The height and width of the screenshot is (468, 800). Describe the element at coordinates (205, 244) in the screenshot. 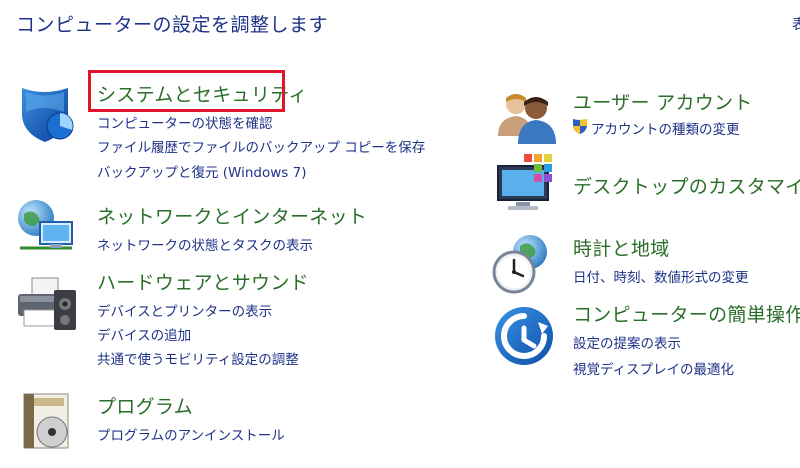

I see `link-network-status: ネットワークの状態とタスクの表示` at that location.